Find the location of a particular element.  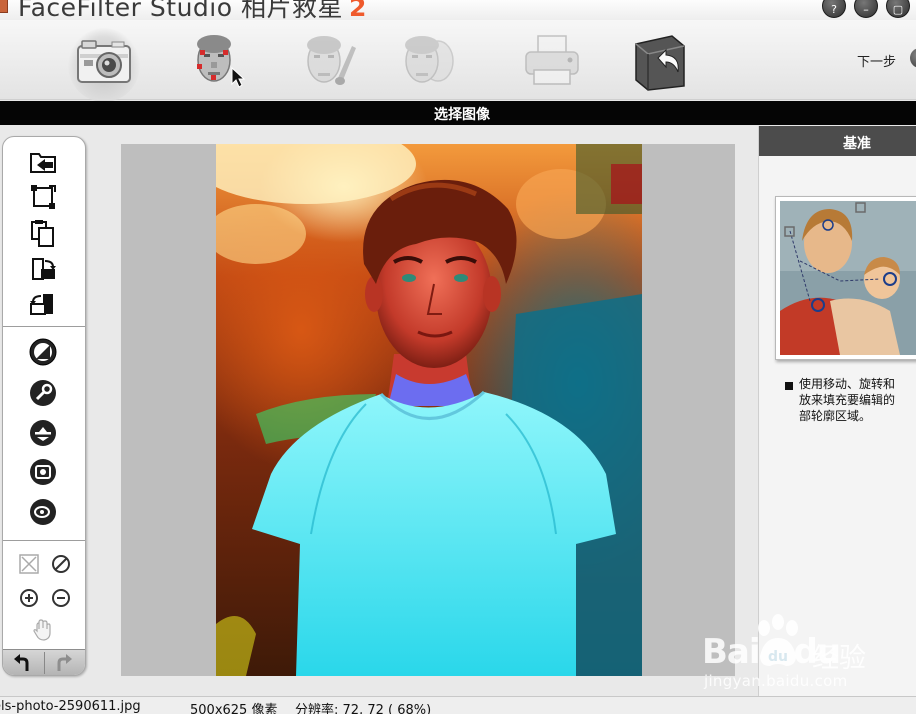

status-image-size: 500x625 像素 is located at coordinates (234, 708).